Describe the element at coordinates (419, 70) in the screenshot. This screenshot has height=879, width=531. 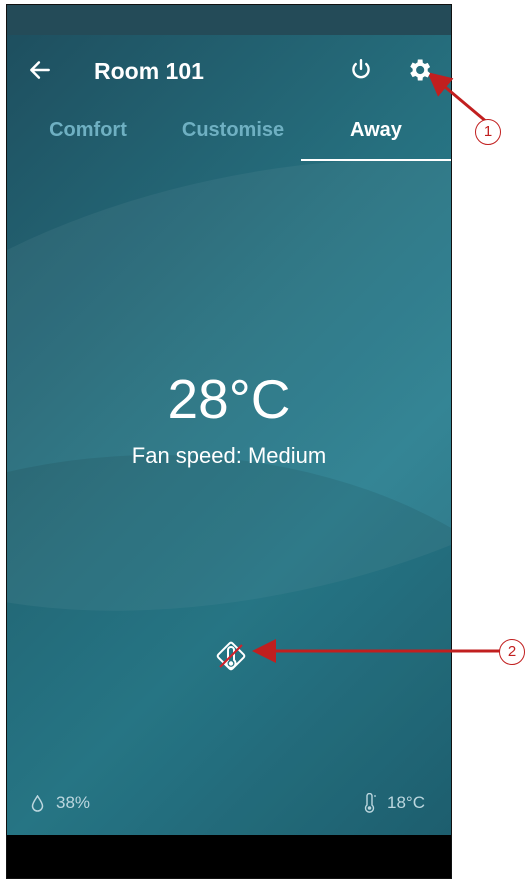
I see `gear-icon` at that location.